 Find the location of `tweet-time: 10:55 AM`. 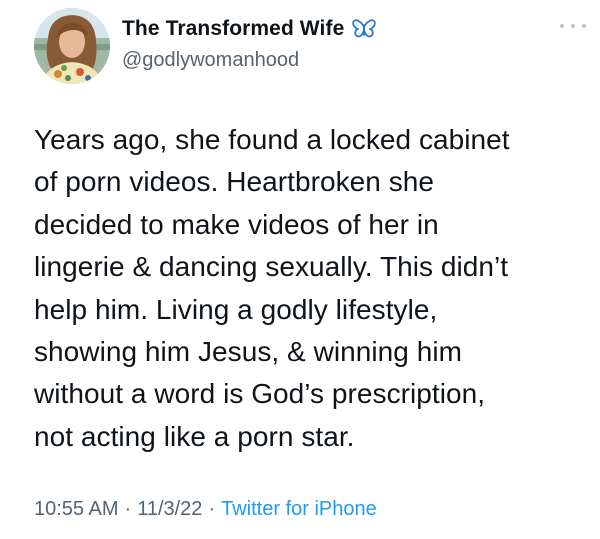

tweet-time: 10:55 AM is located at coordinates (76, 509).